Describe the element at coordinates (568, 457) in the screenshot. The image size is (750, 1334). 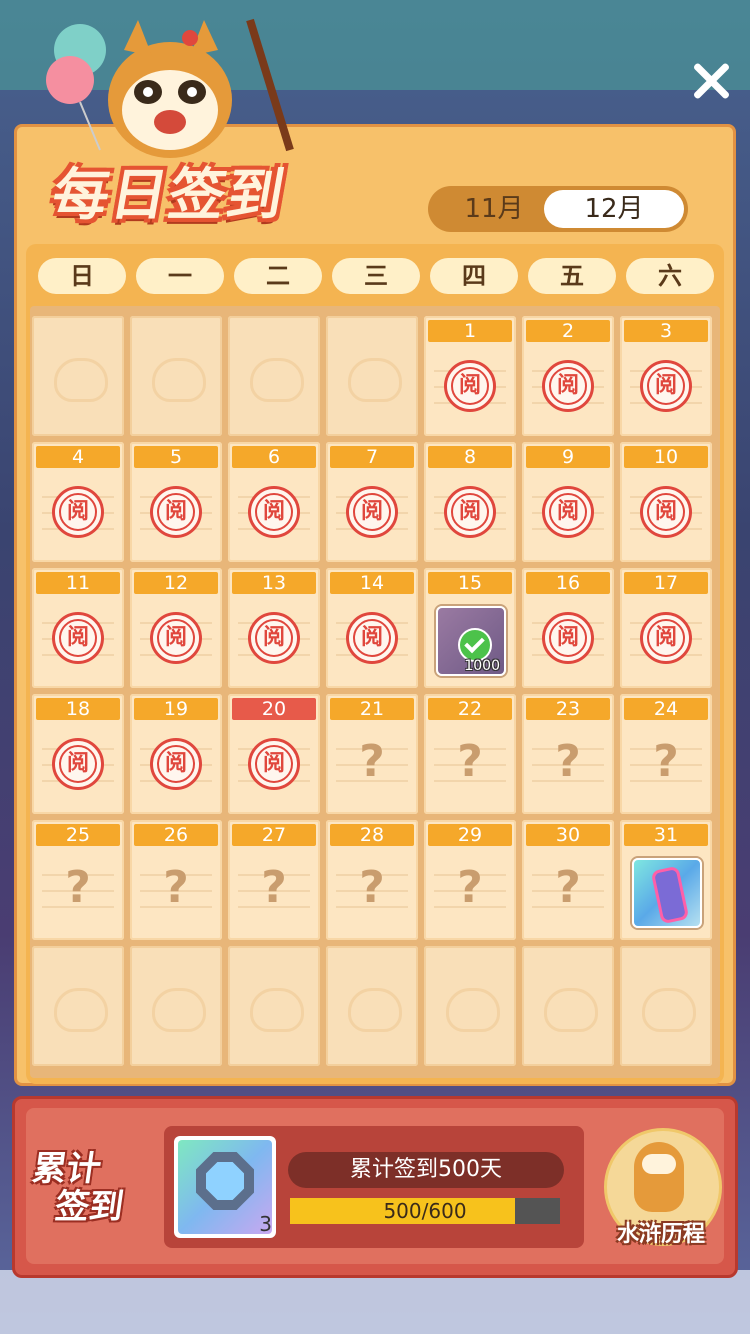
I see `day-number: 9` at that location.